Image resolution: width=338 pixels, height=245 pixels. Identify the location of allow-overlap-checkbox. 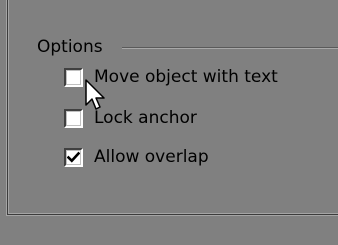
(73, 157).